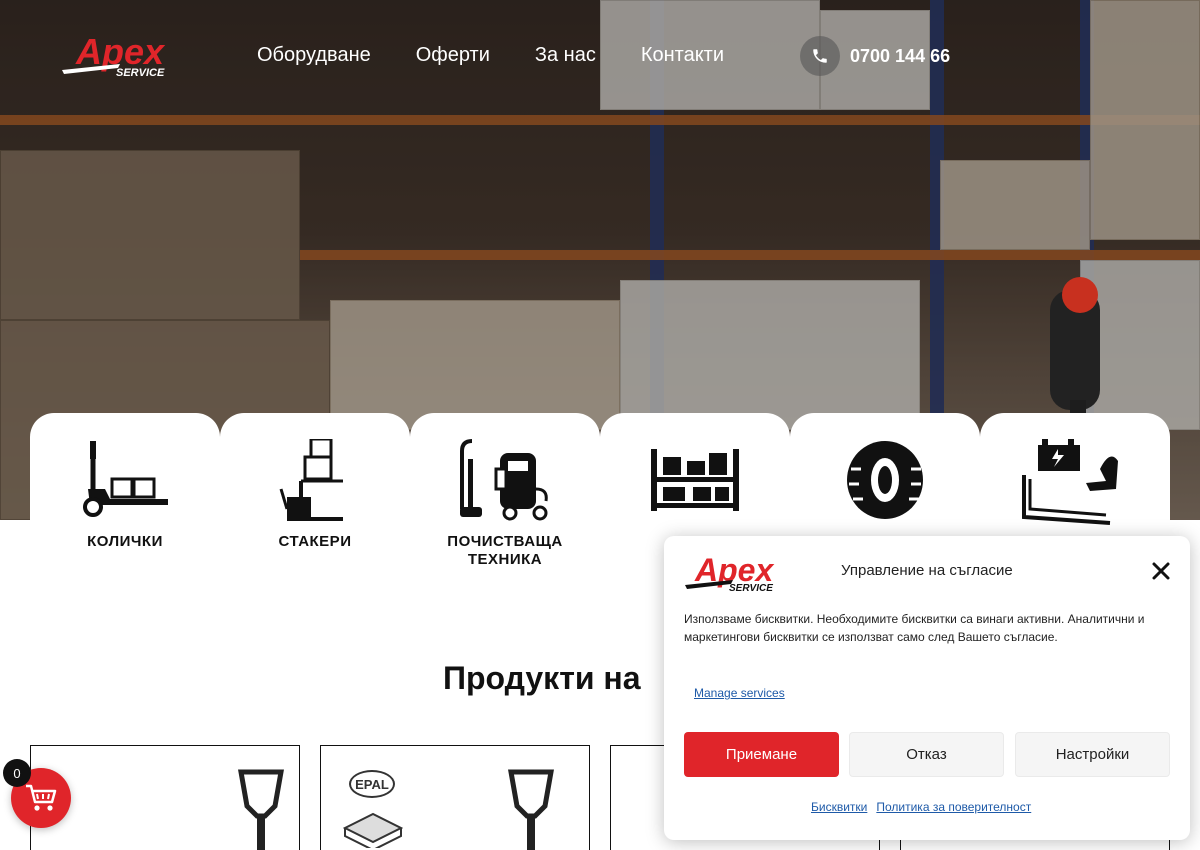  What do you see at coordinates (900, 56) in the screenshot?
I see `phone-number: 0700 144 66` at bounding box center [900, 56].